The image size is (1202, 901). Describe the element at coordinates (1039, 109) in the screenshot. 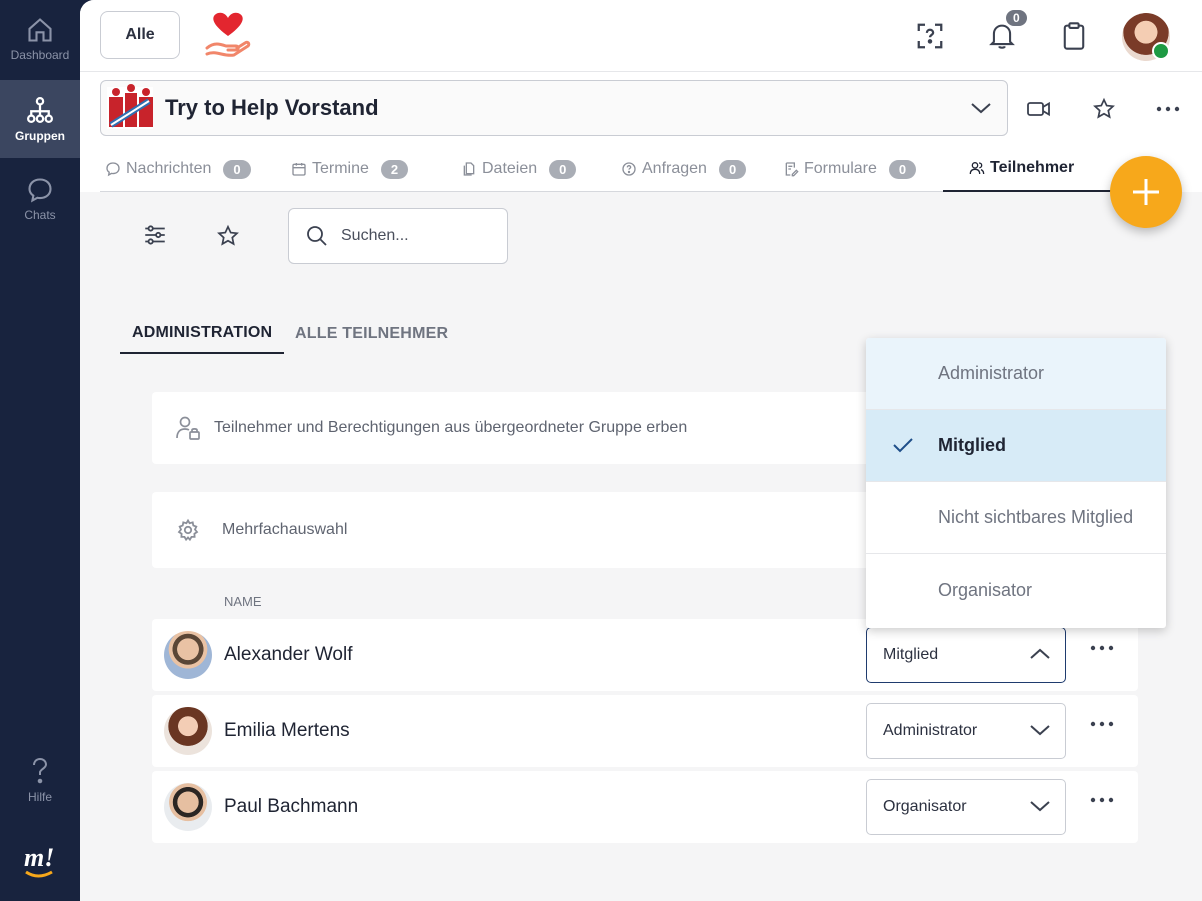

I see `video-call-icon` at that location.